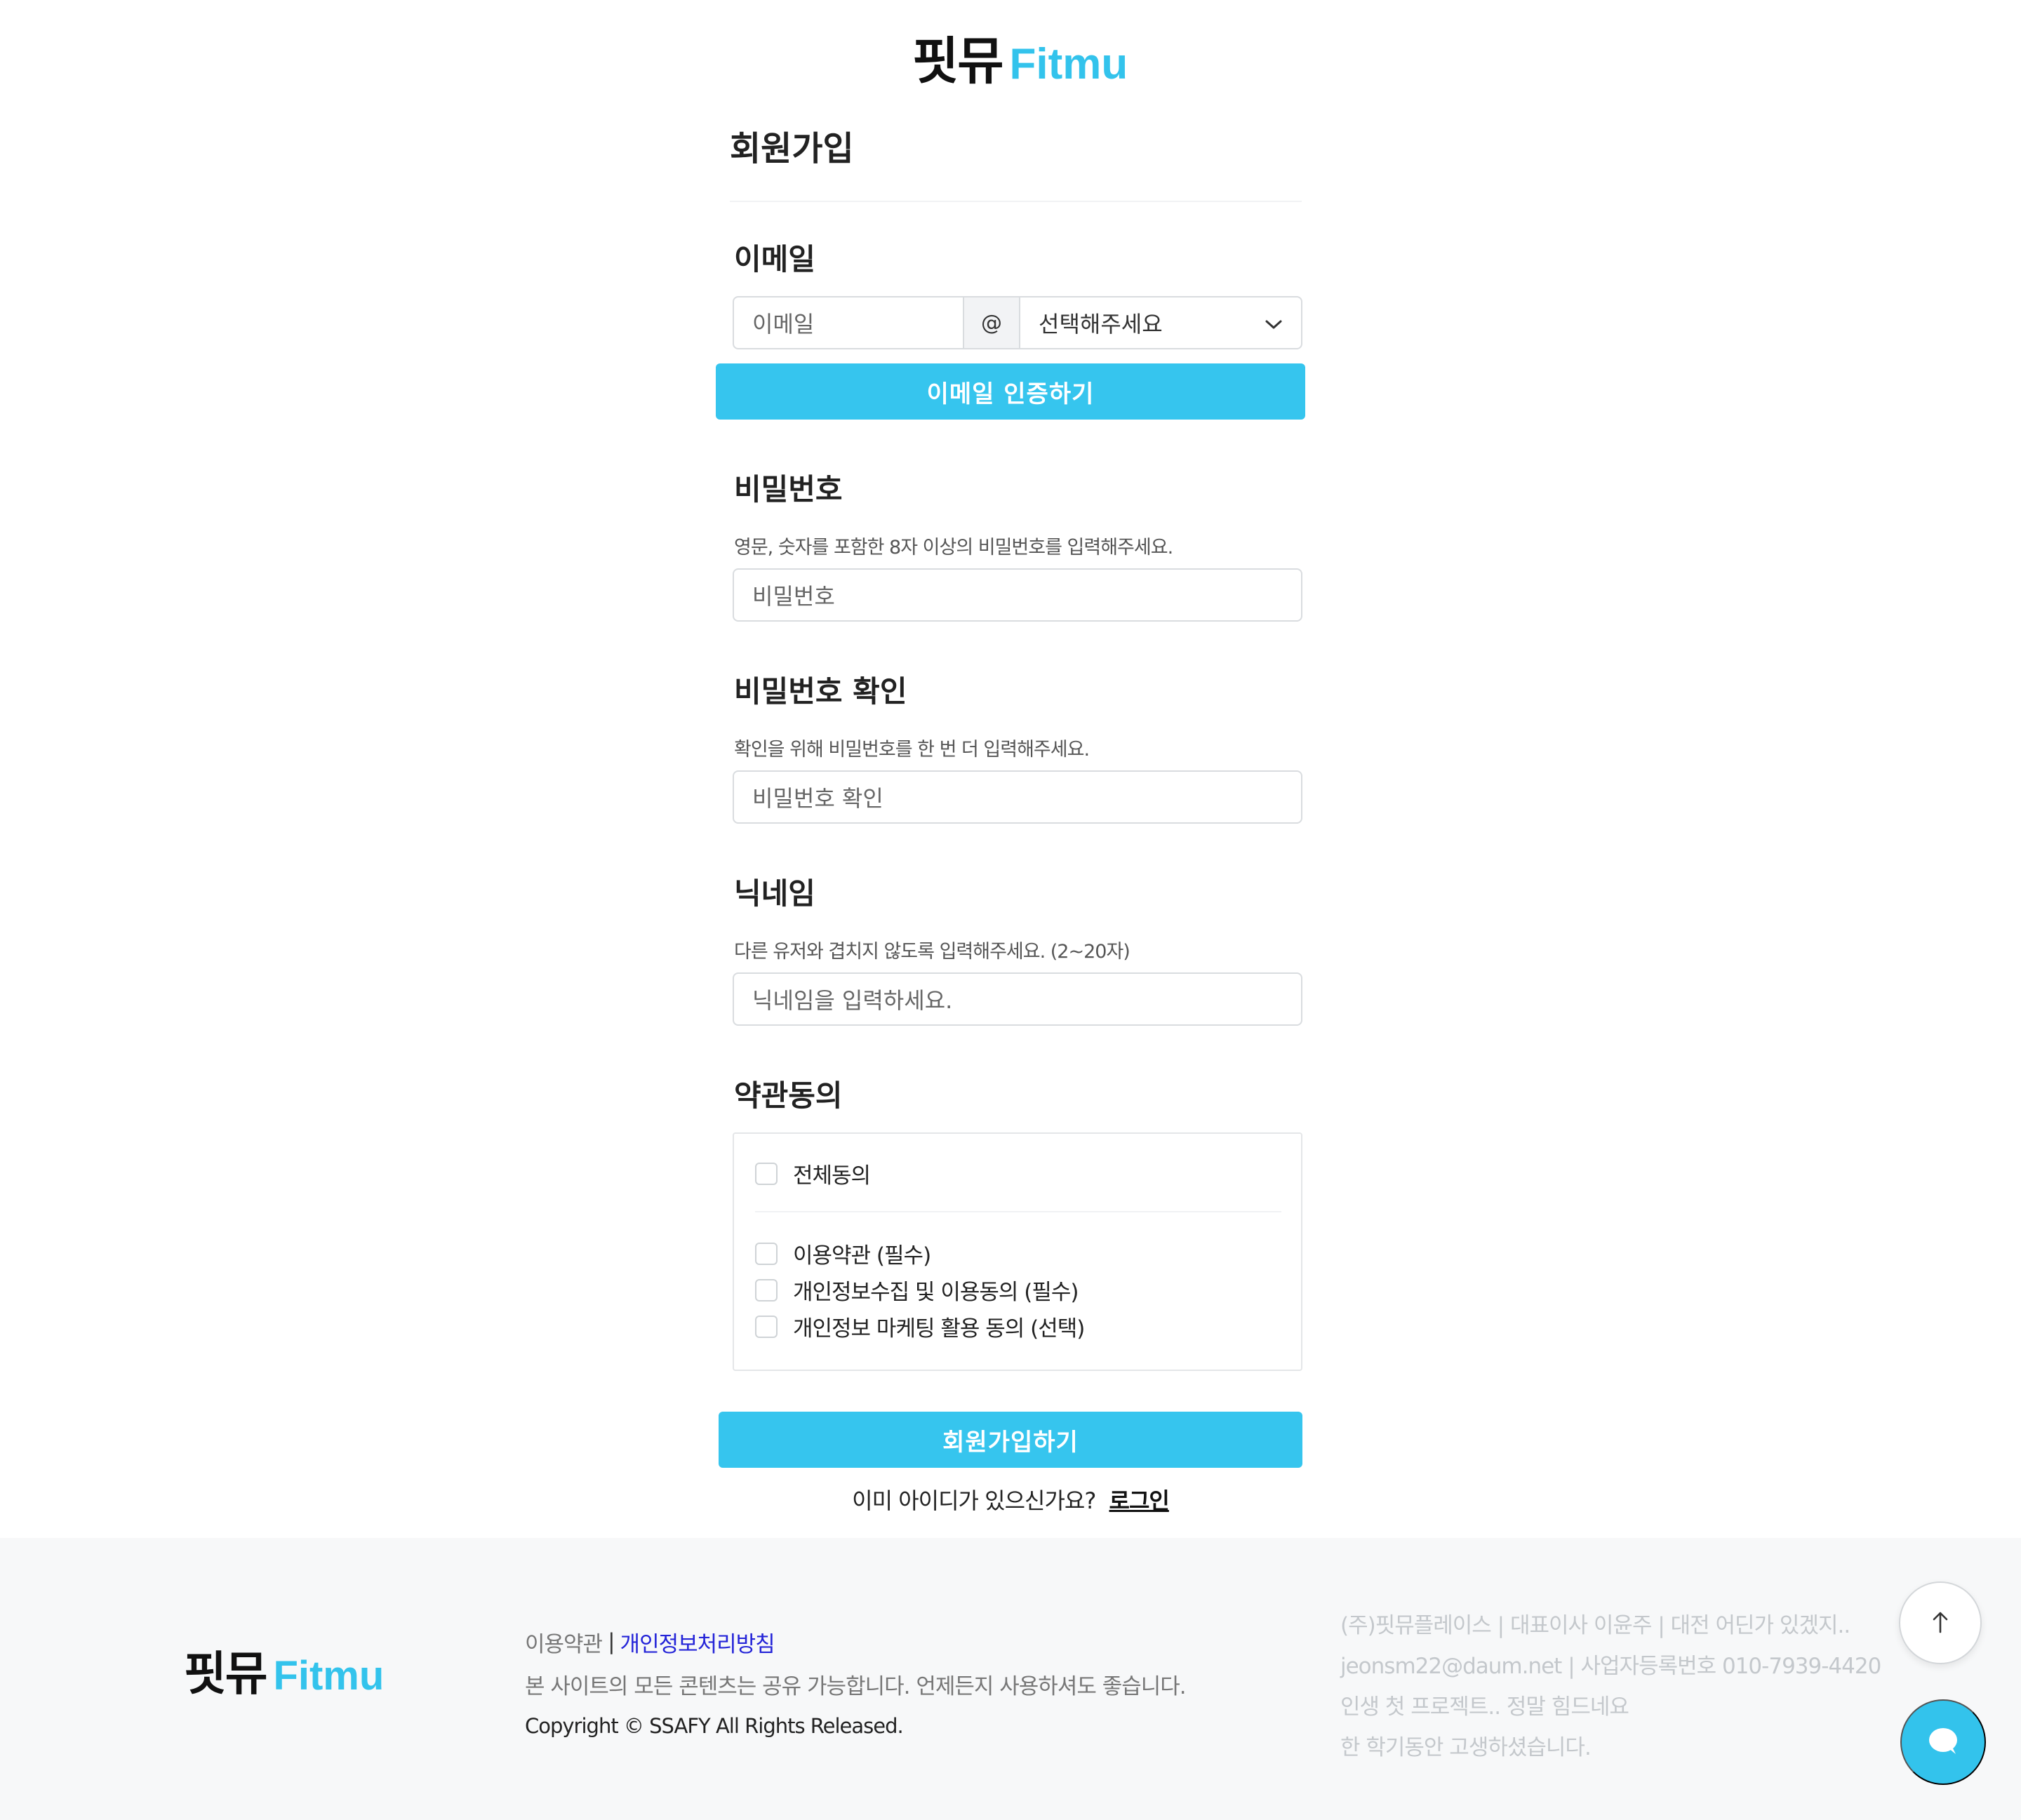  I want to click on email-verify-button: 이메일 인증하기, so click(1010, 392).